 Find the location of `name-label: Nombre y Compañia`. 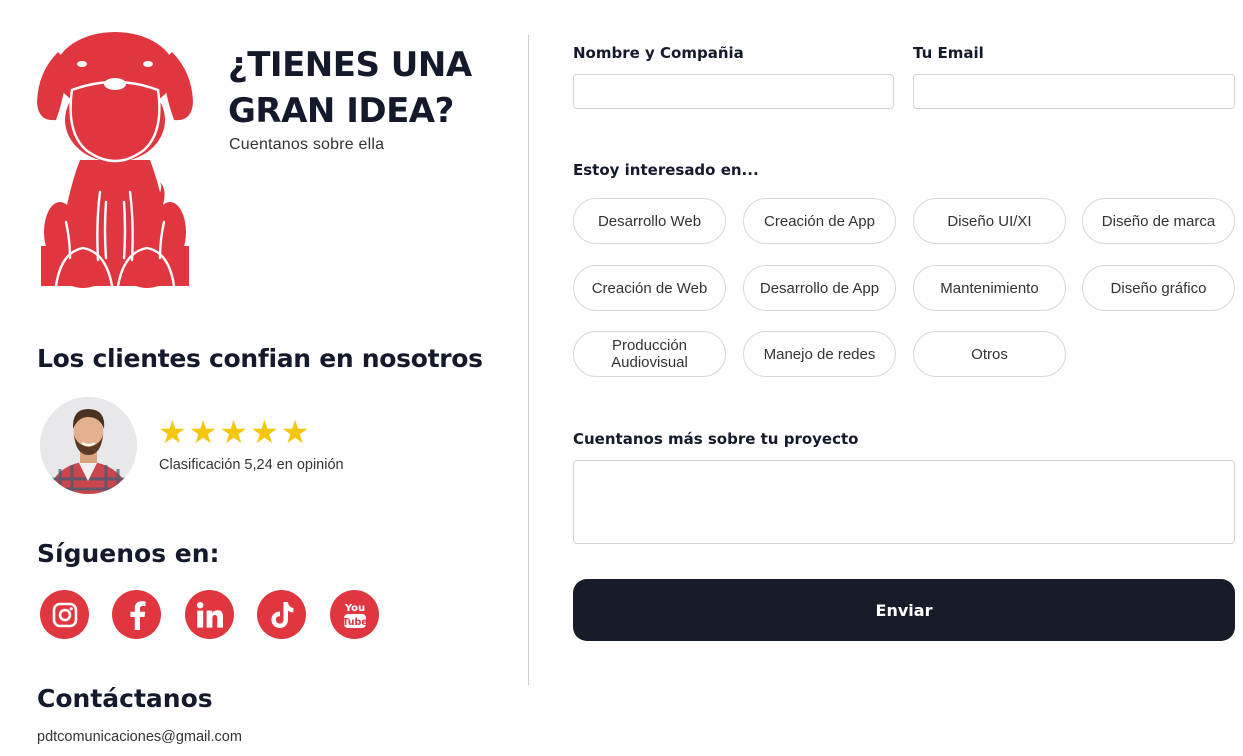

name-label: Nombre y Compañia is located at coordinates (658, 53).